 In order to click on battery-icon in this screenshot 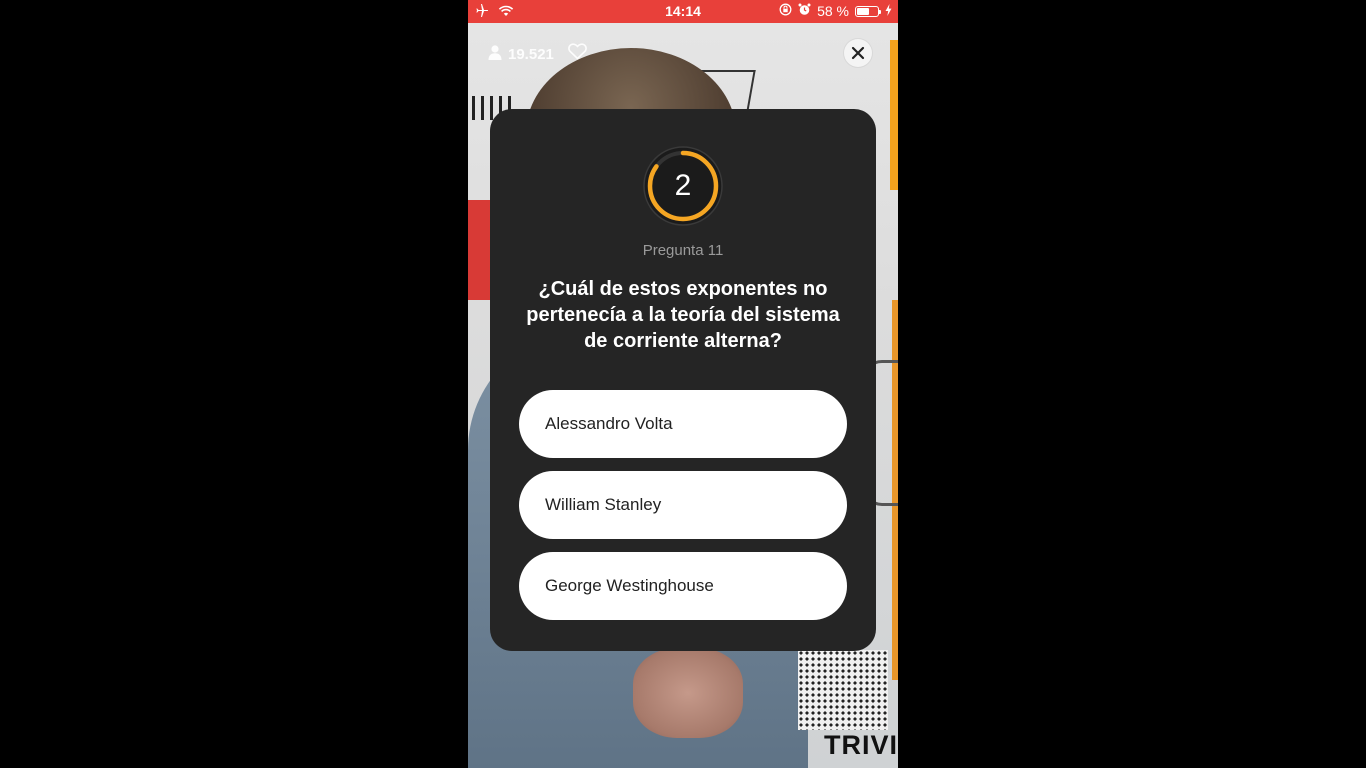, I will do `click(868, 11)`.